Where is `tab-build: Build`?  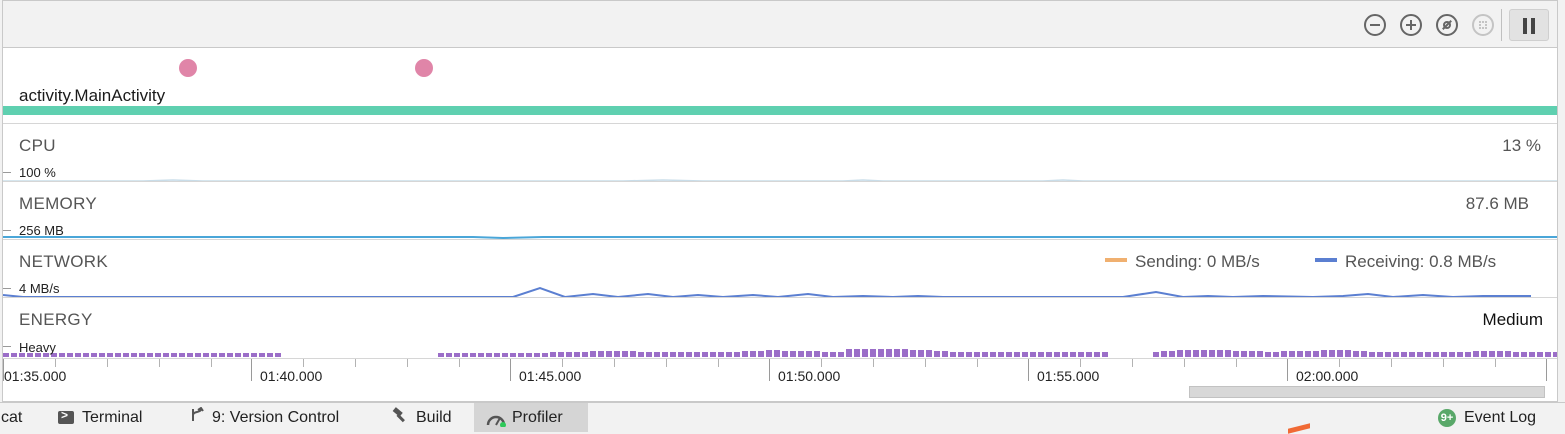 tab-build: Build is located at coordinates (422, 417).